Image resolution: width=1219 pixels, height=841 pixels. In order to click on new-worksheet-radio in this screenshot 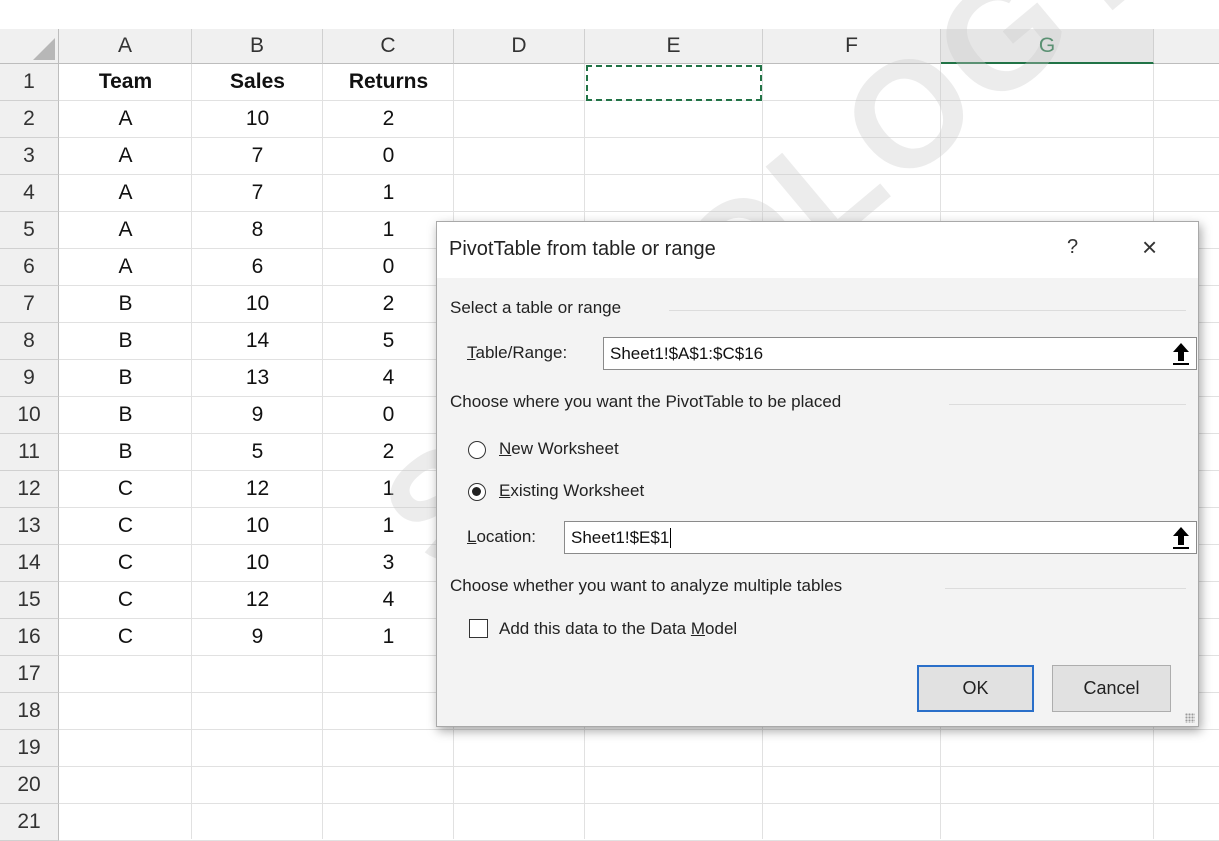, I will do `click(477, 450)`.